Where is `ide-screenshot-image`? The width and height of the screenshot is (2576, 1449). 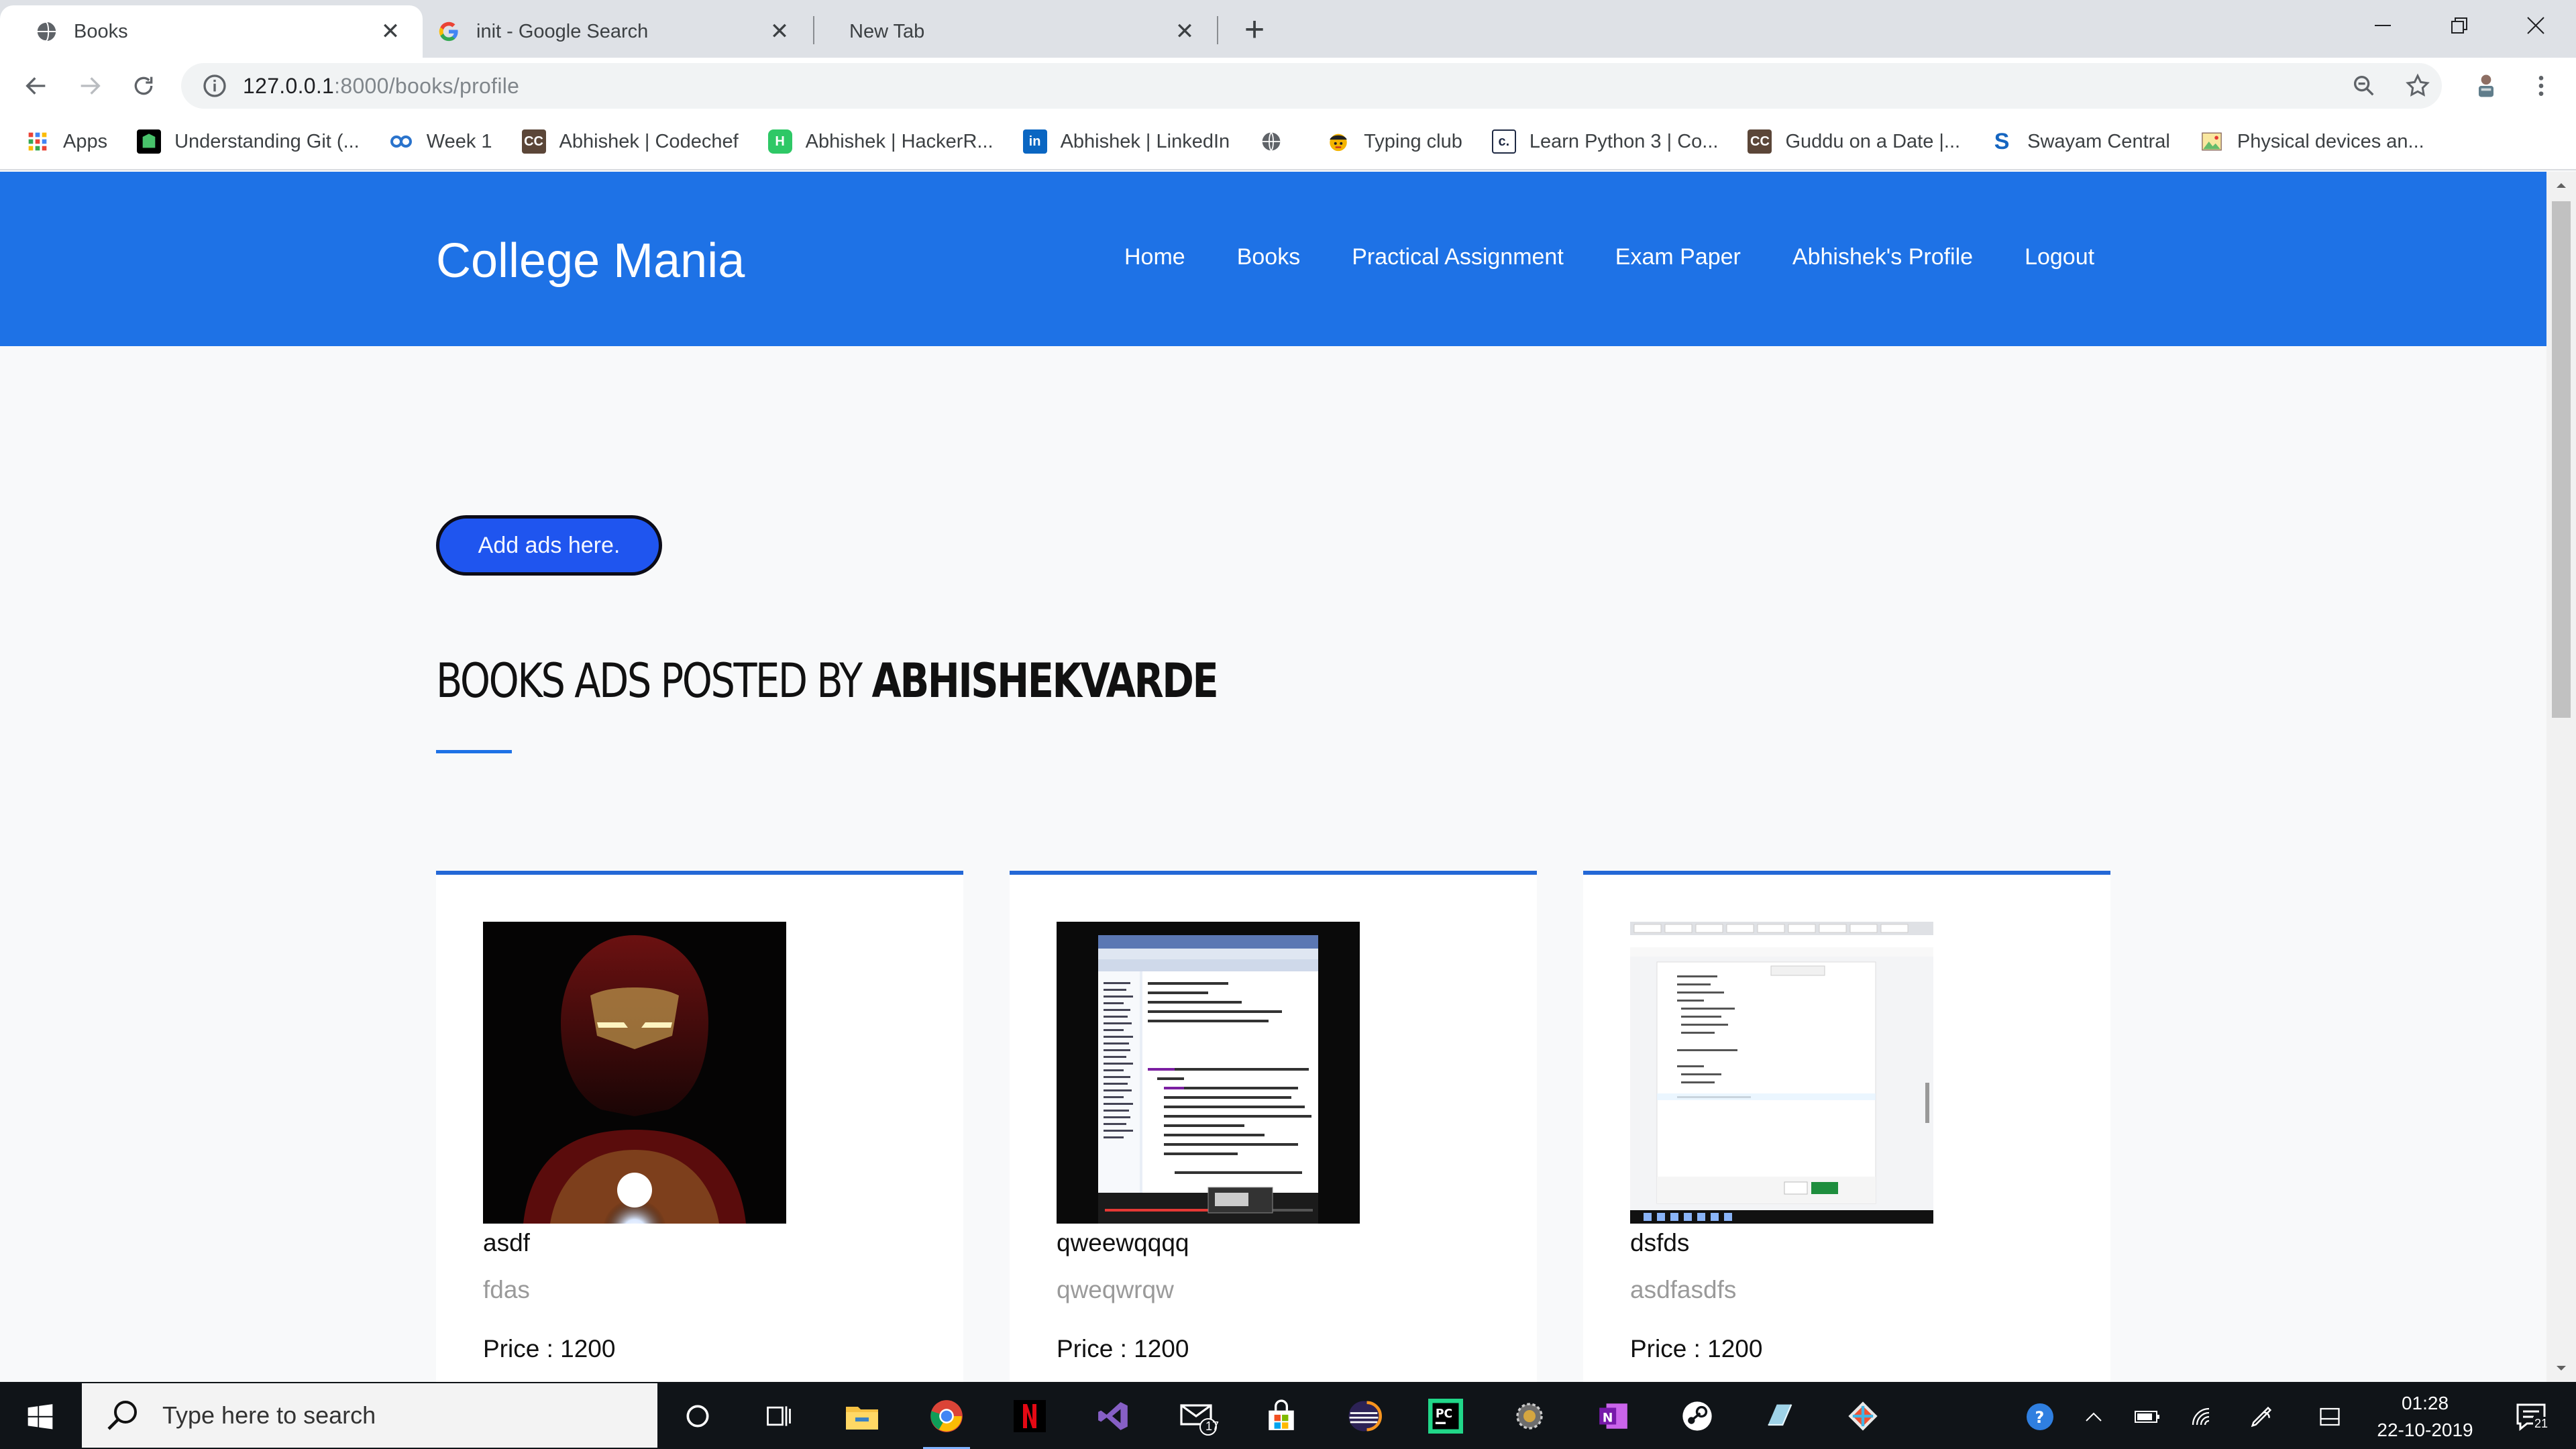
ide-screenshot-image is located at coordinates (1208, 1073).